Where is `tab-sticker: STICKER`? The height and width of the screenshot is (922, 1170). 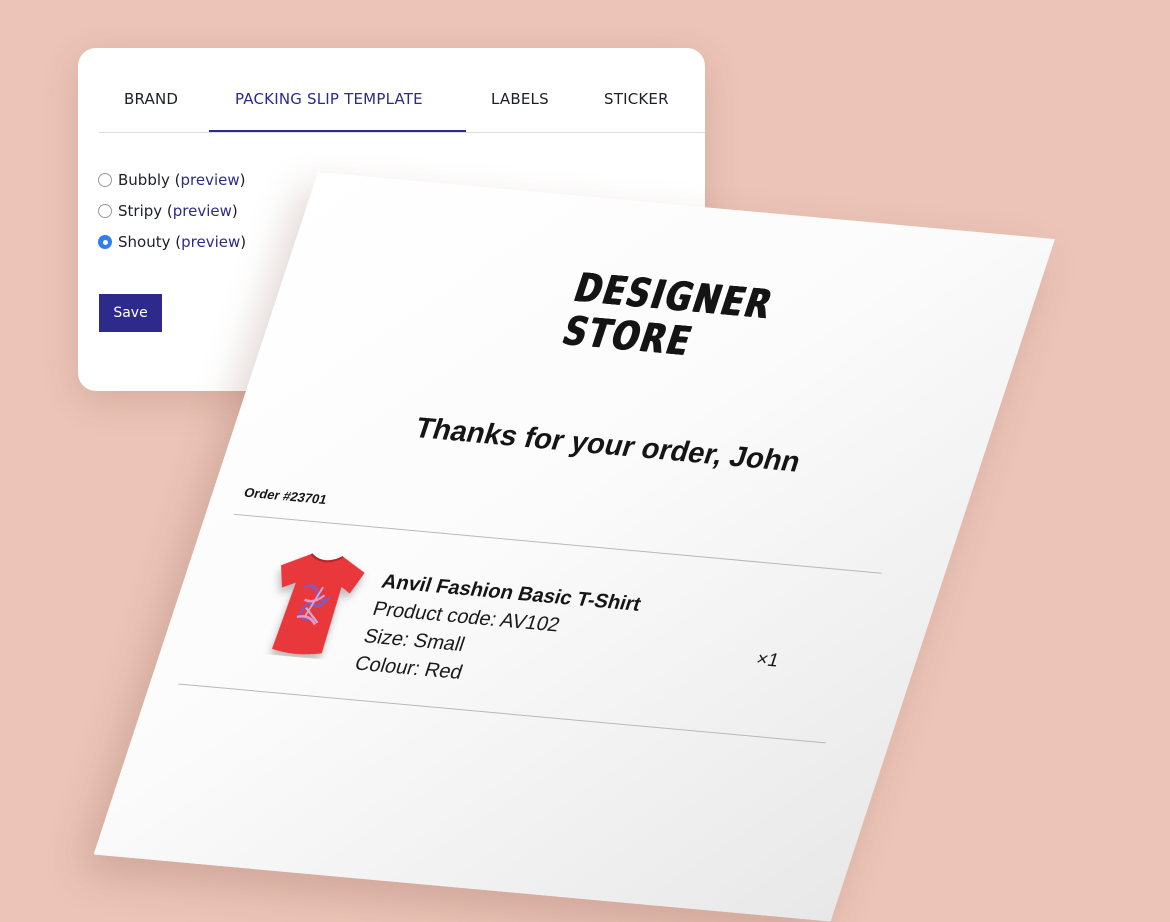
tab-sticker: STICKER is located at coordinates (636, 99).